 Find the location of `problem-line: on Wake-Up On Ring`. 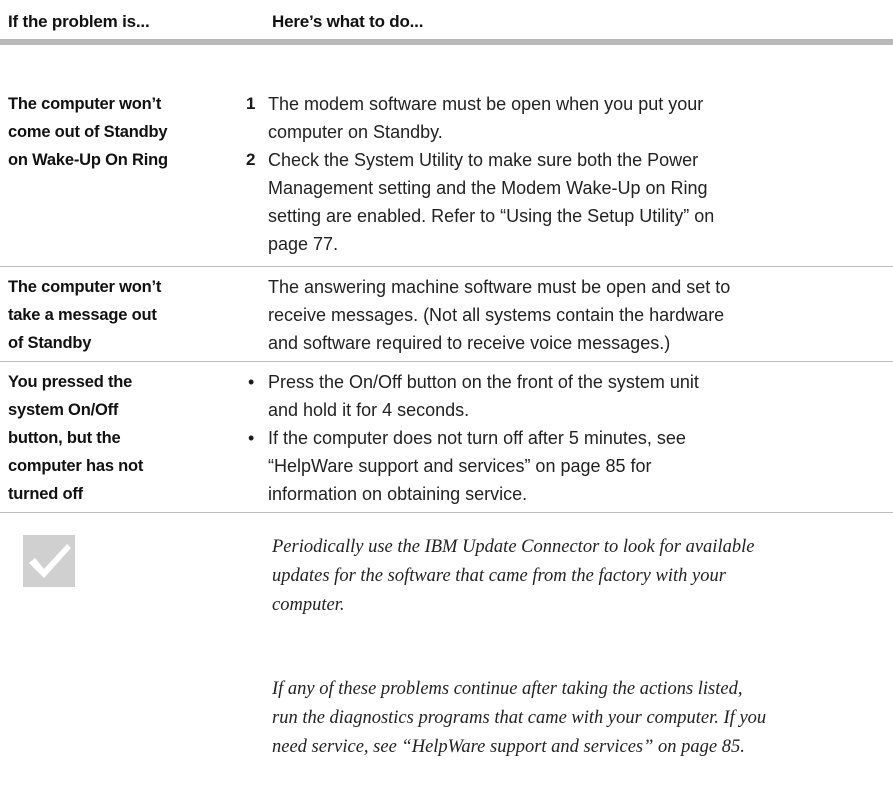

problem-line: on Wake-Up On Ring is located at coordinates (88, 160).